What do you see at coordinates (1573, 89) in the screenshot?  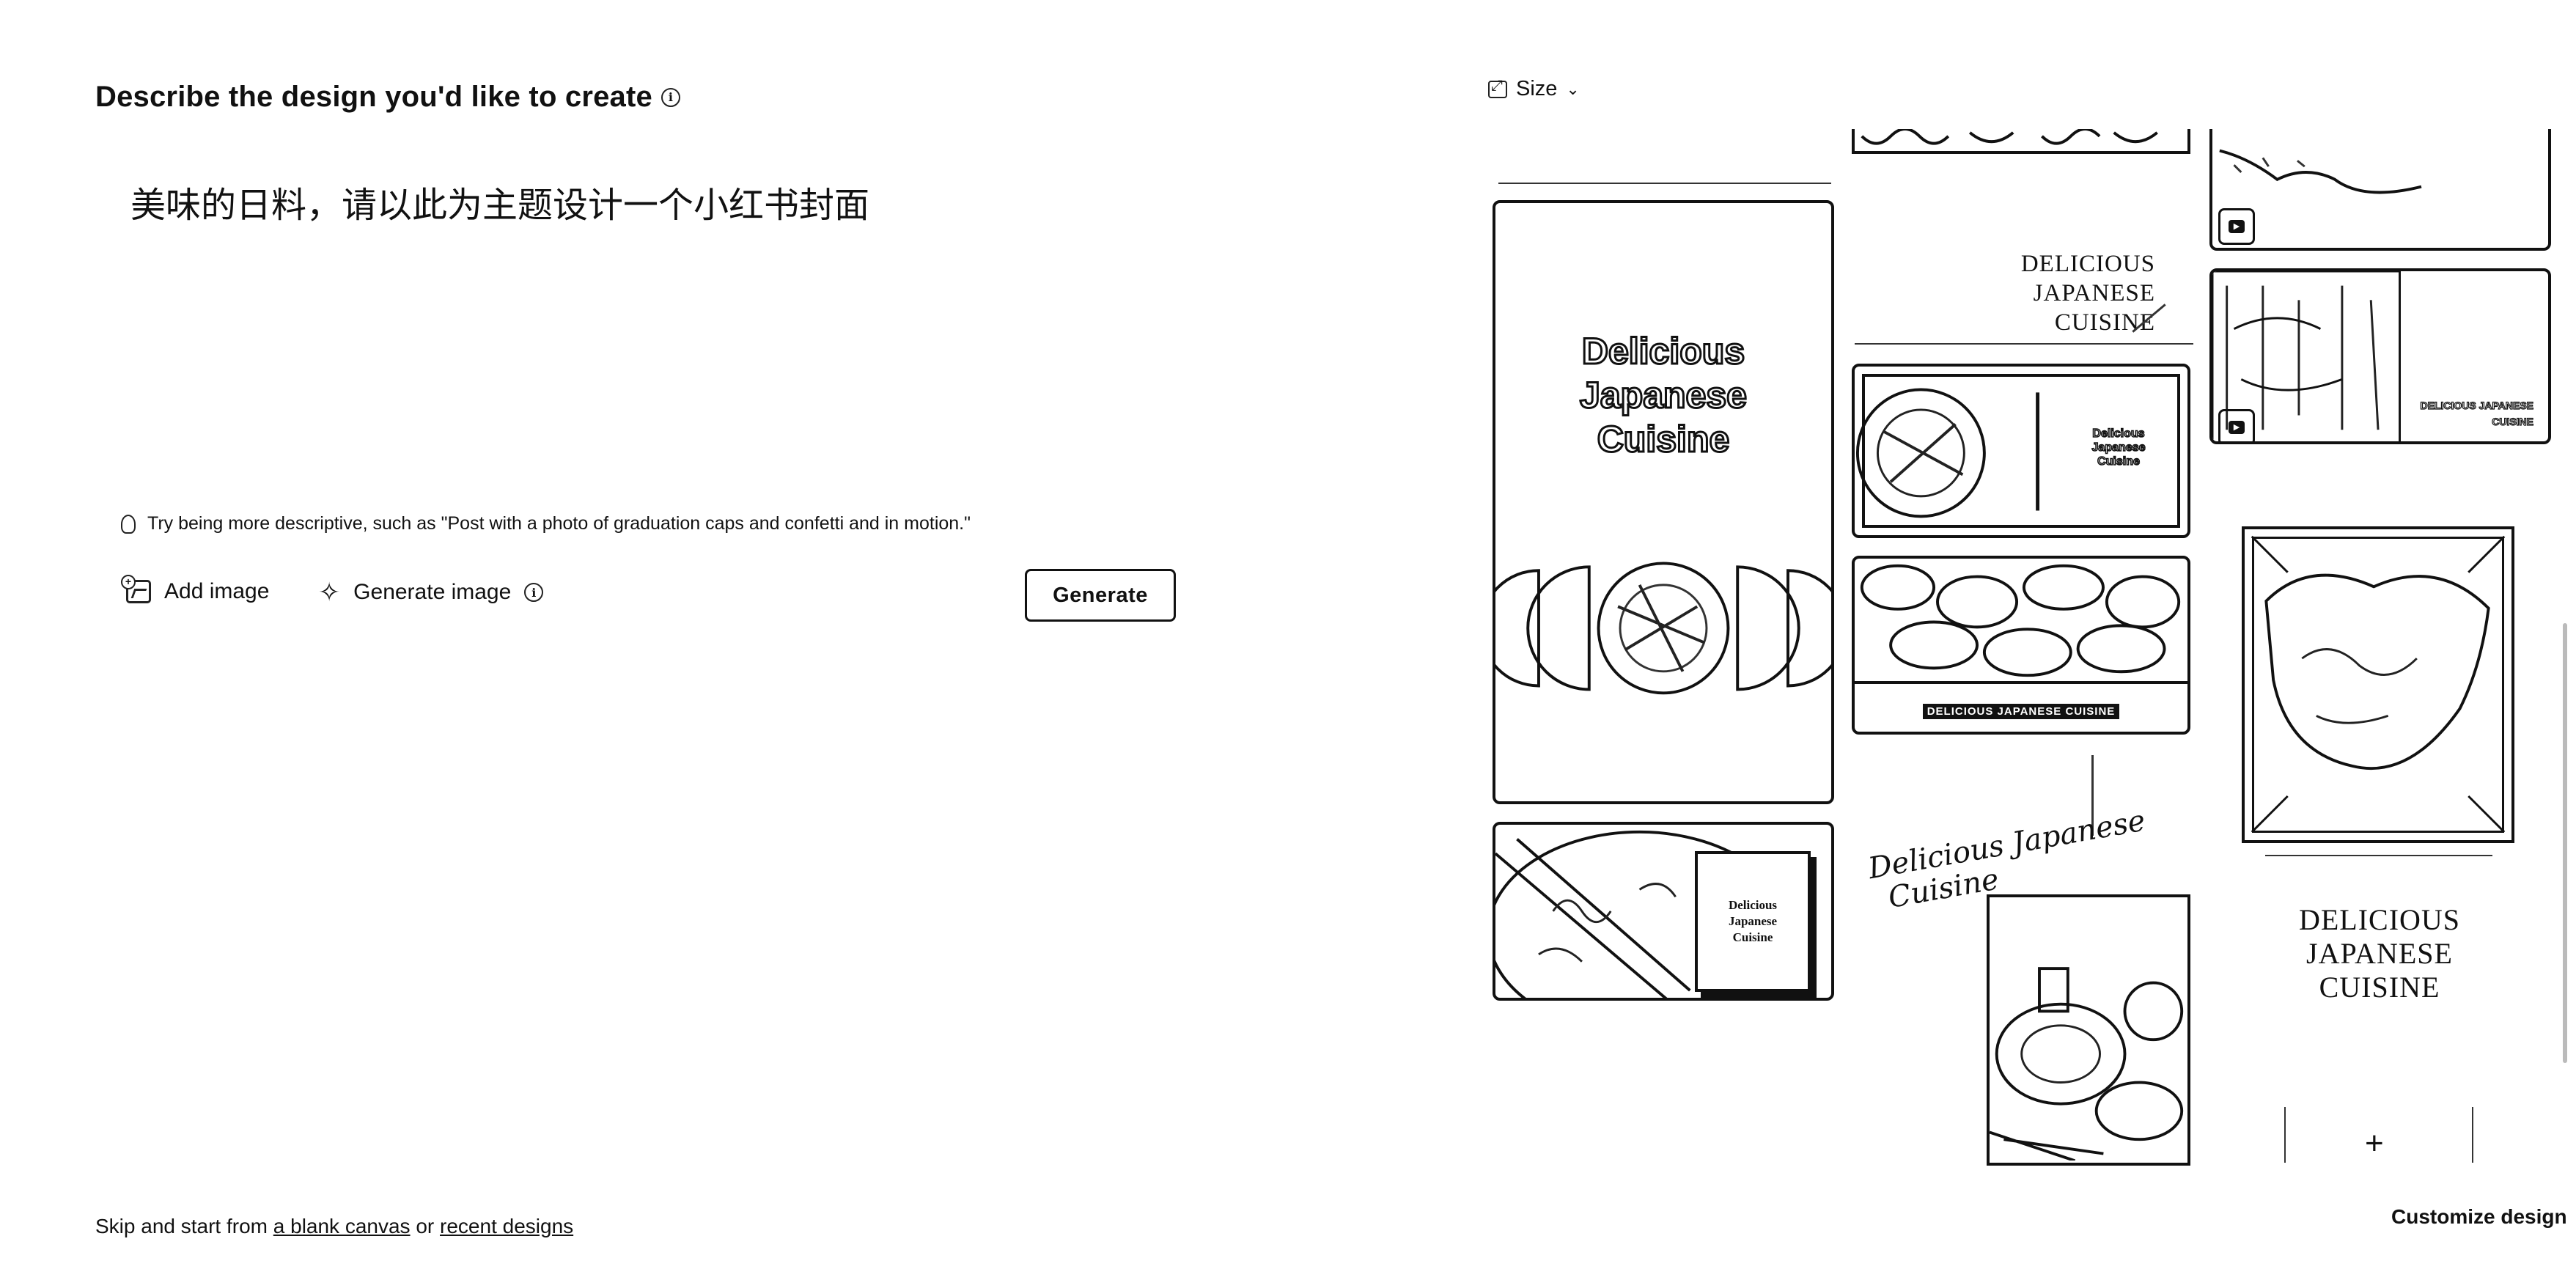 I see `chevron-down-icon: ⌄` at bounding box center [1573, 89].